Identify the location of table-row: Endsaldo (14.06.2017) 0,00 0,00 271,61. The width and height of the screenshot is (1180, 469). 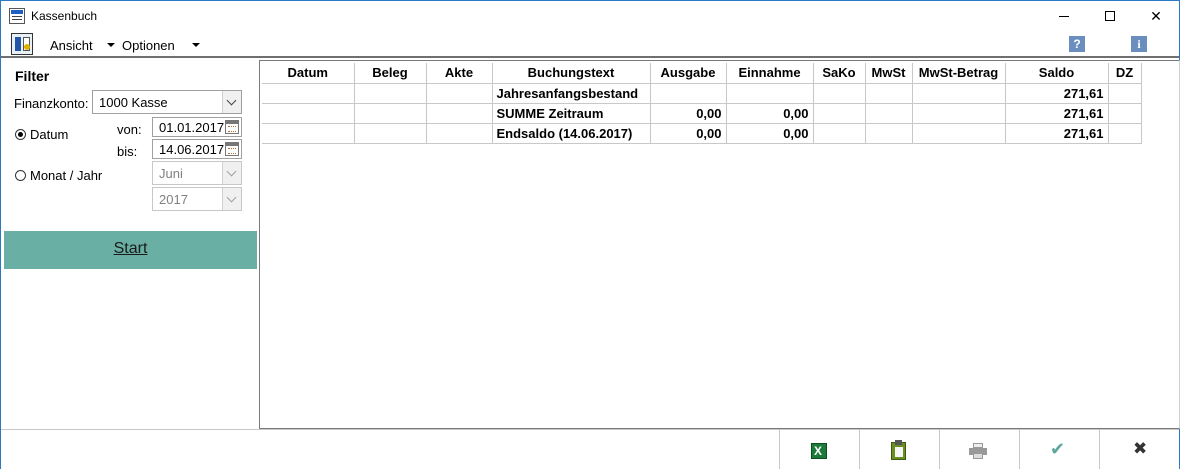
(702, 133).